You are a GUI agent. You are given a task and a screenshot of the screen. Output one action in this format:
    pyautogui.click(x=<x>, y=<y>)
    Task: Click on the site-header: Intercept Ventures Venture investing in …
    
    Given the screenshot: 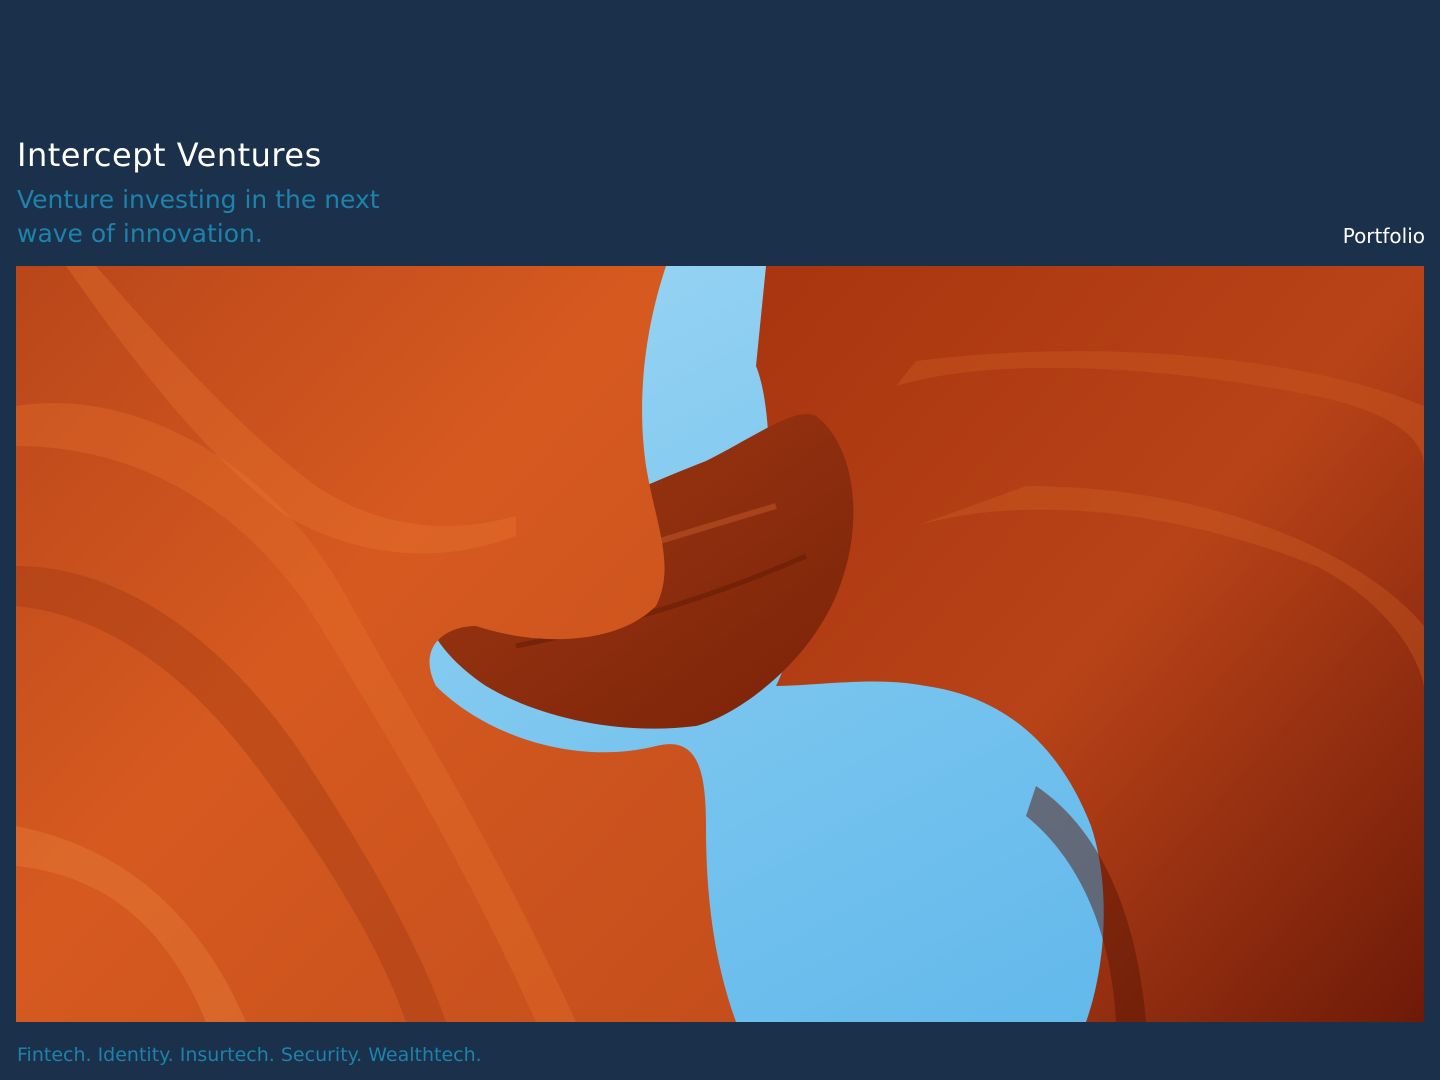 What is the action you would take?
    pyautogui.click(x=721, y=192)
    